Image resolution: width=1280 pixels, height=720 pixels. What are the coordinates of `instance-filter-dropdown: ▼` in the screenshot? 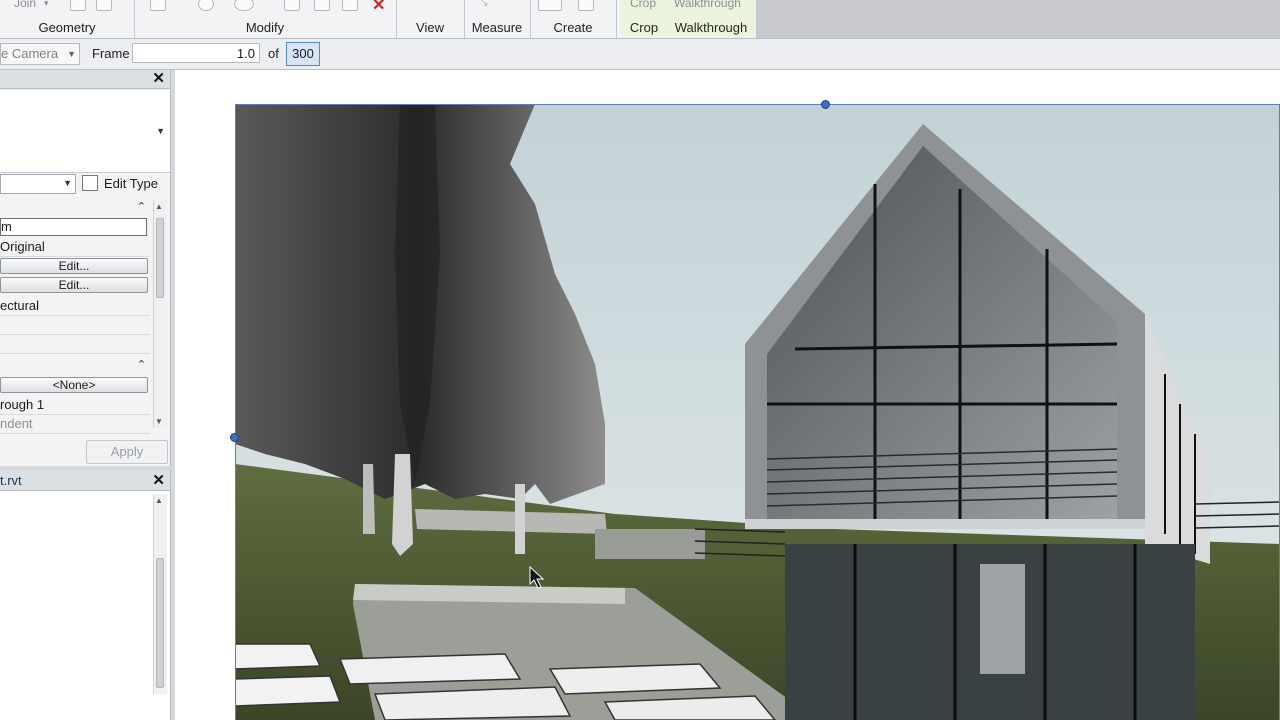 It's located at (38, 184).